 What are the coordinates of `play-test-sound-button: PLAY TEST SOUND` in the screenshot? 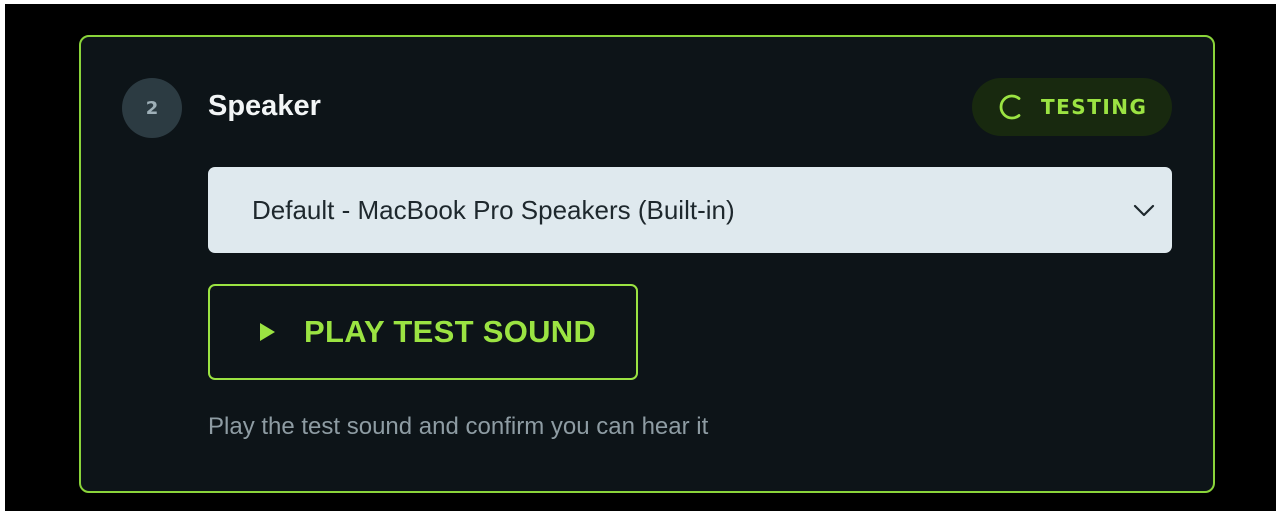 It's located at (423, 332).